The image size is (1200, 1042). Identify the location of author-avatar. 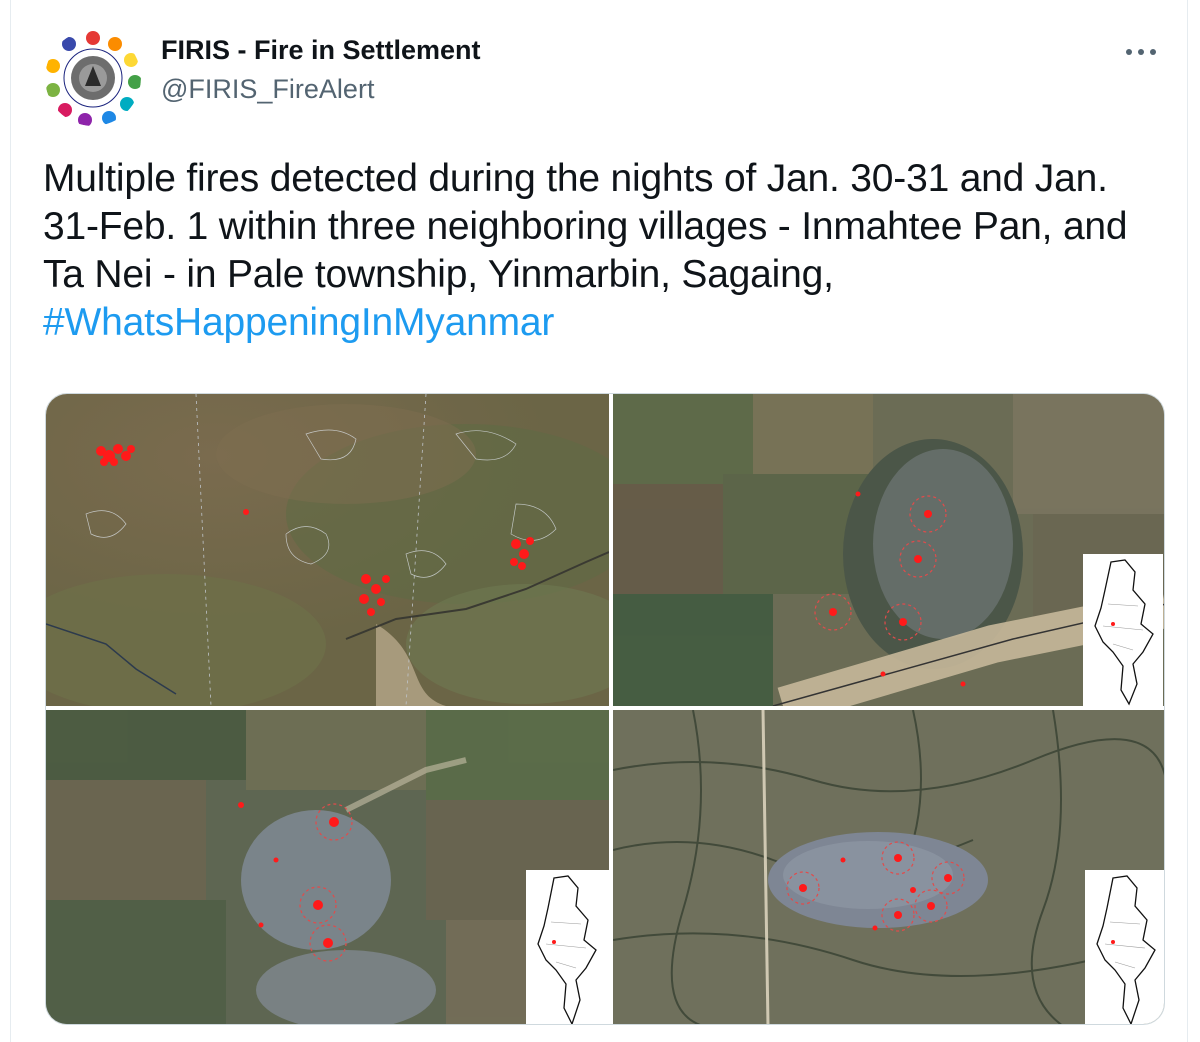
(93, 78).